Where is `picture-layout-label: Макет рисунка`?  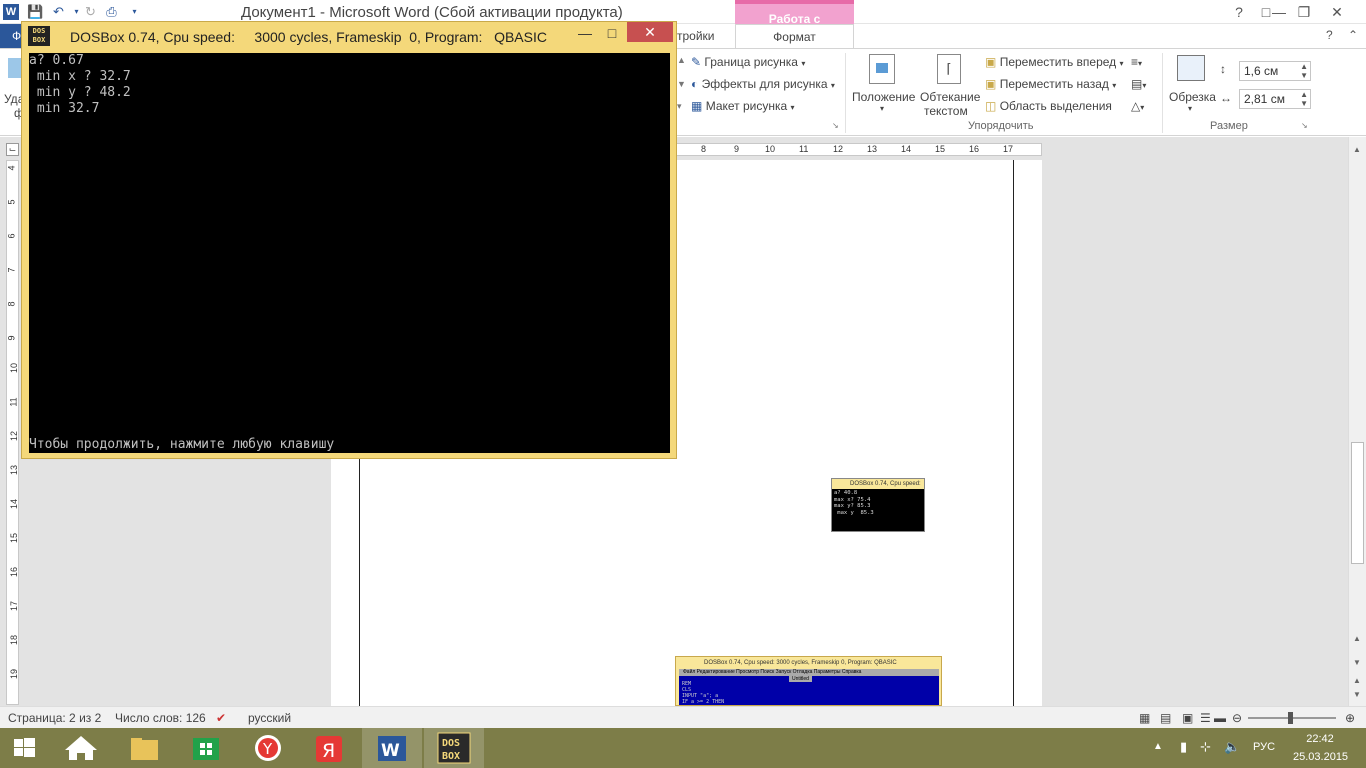
picture-layout-label: Макет рисунка is located at coordinates (746, 106).